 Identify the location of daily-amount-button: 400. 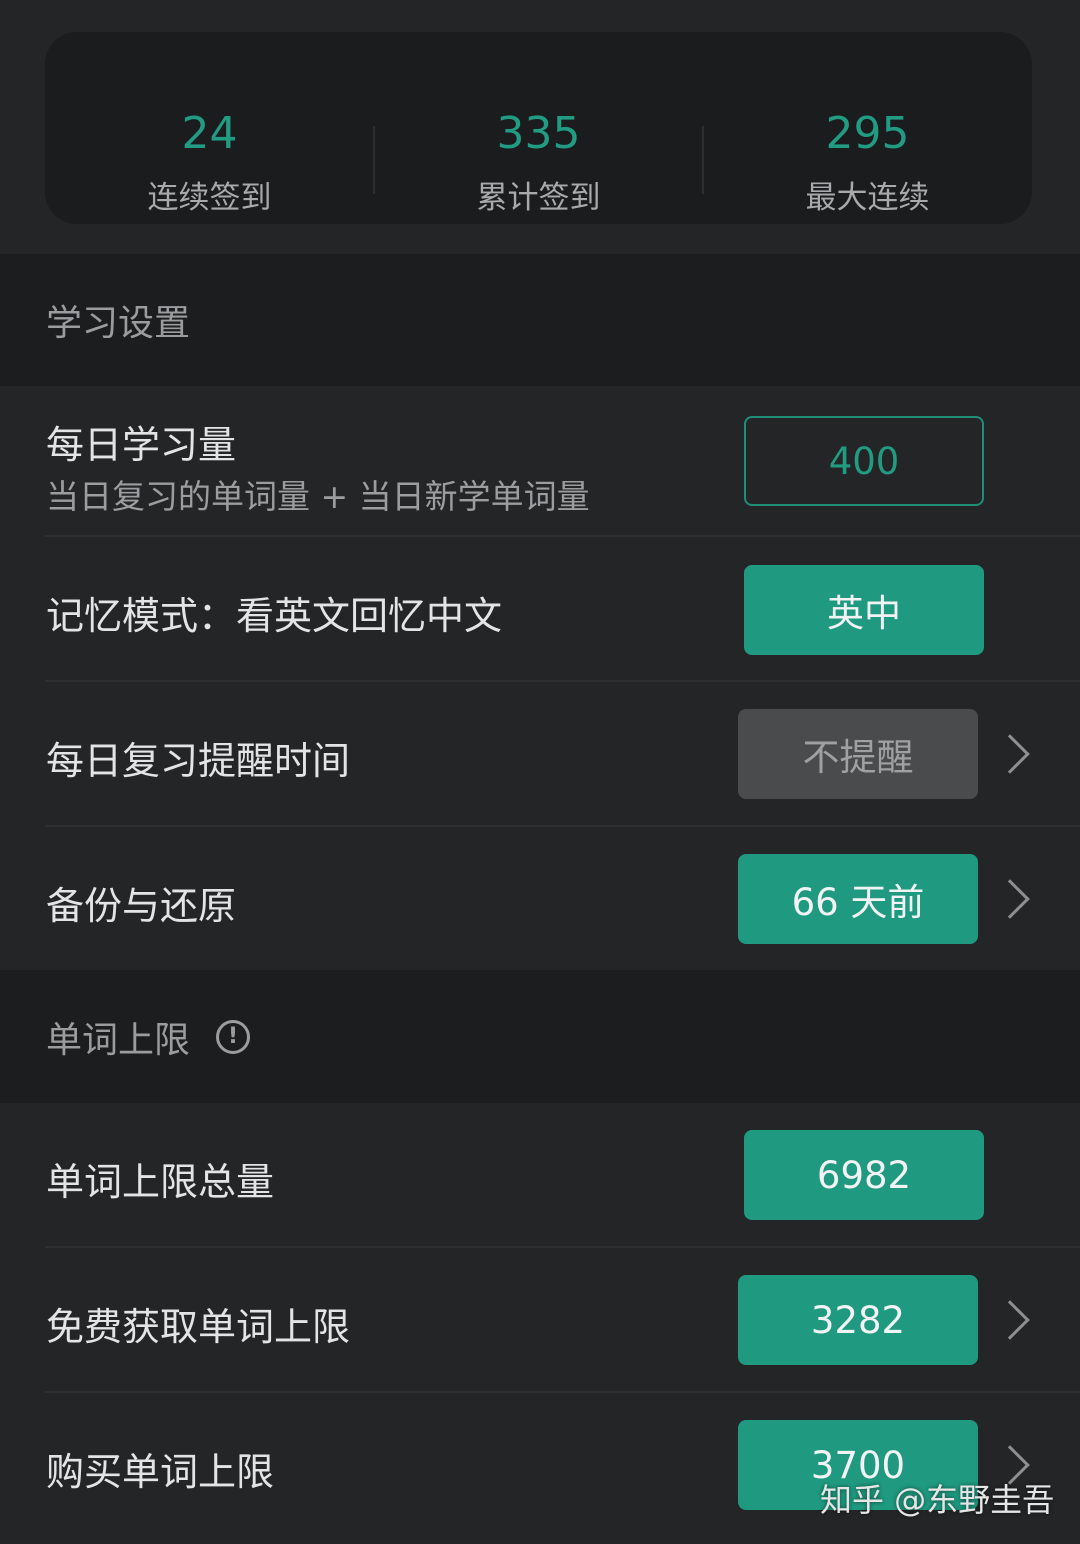
(864, 461).